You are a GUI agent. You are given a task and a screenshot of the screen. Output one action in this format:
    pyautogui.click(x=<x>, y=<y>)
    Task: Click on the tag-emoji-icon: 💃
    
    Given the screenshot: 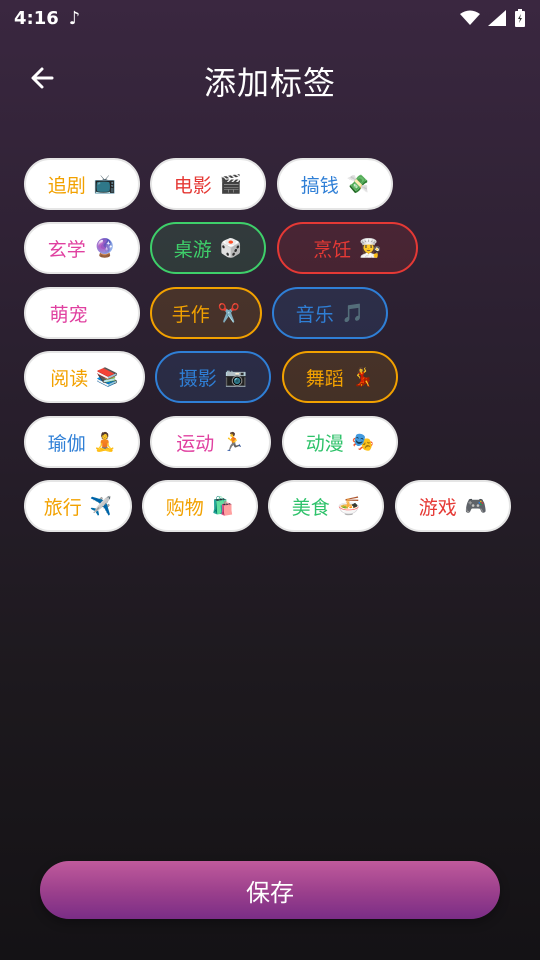 What is the action you would take?
    pyautogui.click(x=363, y=377)
    